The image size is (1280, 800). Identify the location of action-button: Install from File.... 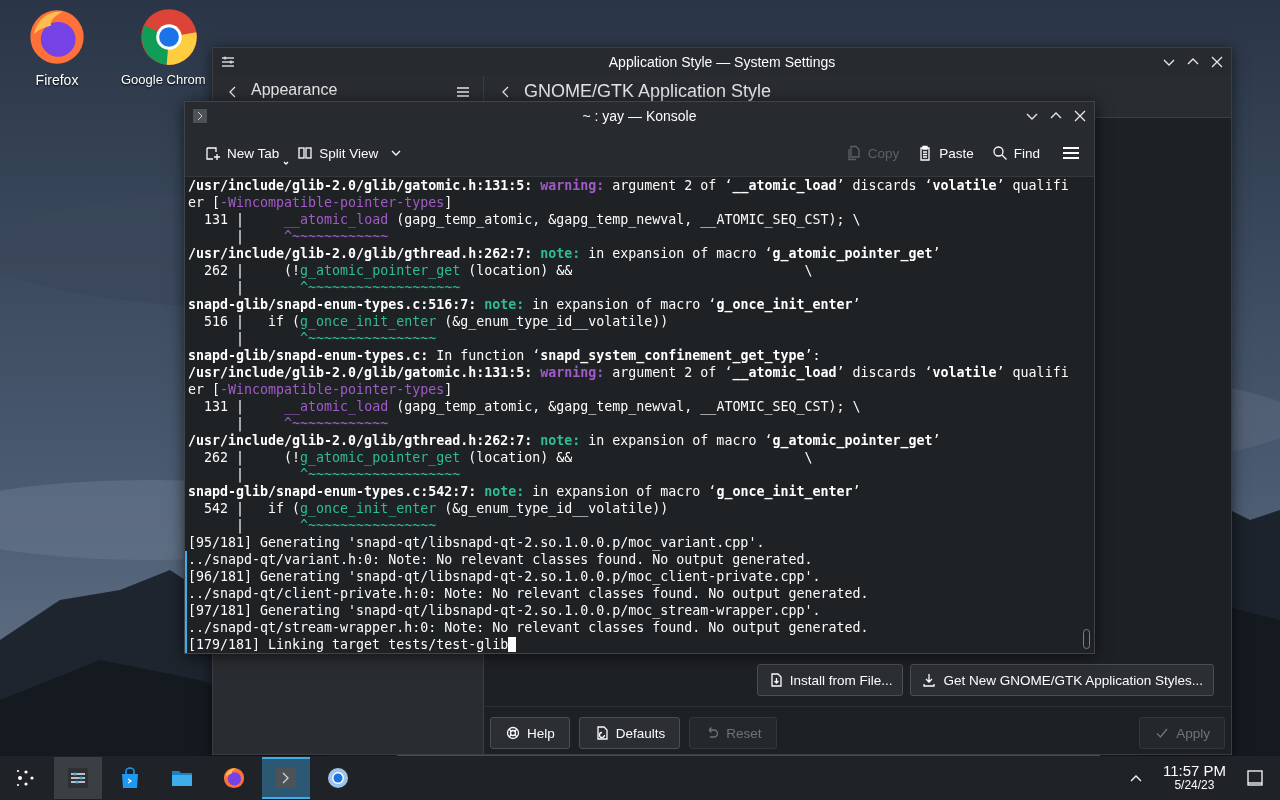
(830, 680).